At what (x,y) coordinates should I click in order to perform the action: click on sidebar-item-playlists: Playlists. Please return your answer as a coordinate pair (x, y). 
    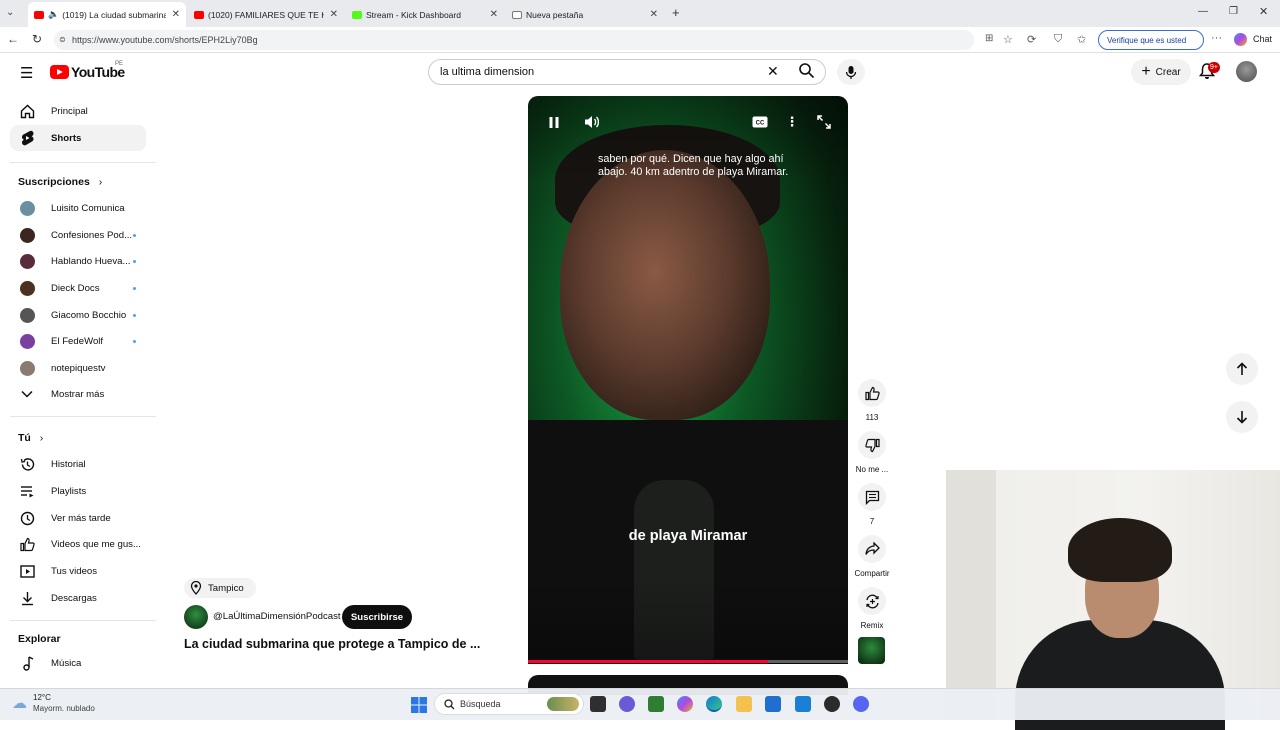
    Looking at the image, I should click on (78, 491).